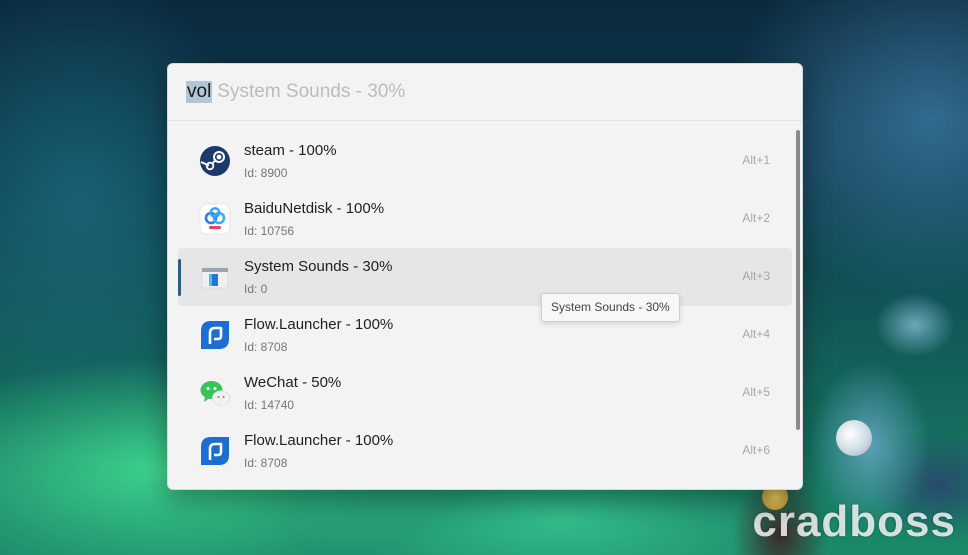 Image resolution: width=968 pixels, height=555 pixels. I want to click on result-subtitle: Id: 0, so click(256, 289).